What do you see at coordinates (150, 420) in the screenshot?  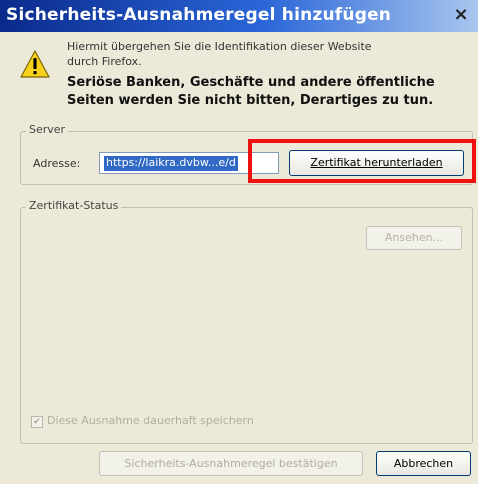 I see `permanent-exception-label: Diese Ausnahme dauerhaft speichern` at bounding box center [150, 420].